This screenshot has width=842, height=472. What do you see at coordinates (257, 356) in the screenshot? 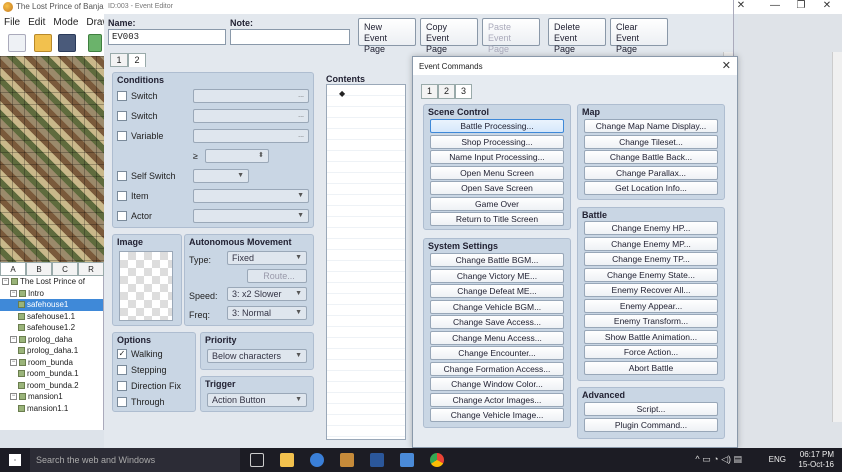
I see `priority-select: Below characters ▼` at bounding box center [257, 356].